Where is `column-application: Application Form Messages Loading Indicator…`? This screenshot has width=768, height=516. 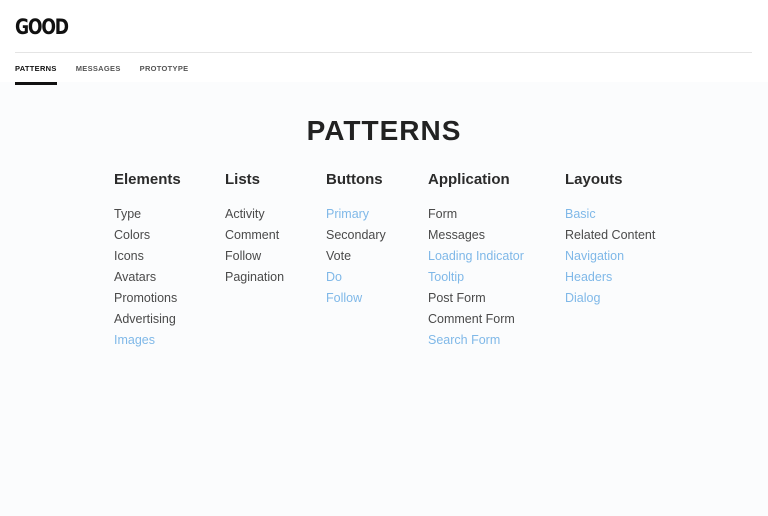 column-application: Application Form Messages Loading Indicator… is located at coordinates (476, 262).